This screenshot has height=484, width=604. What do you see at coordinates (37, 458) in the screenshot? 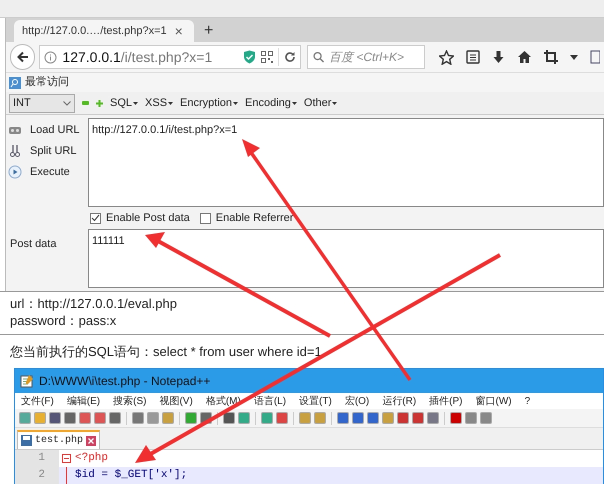
I see `line-number: 1` at bounding box center [37, 458].